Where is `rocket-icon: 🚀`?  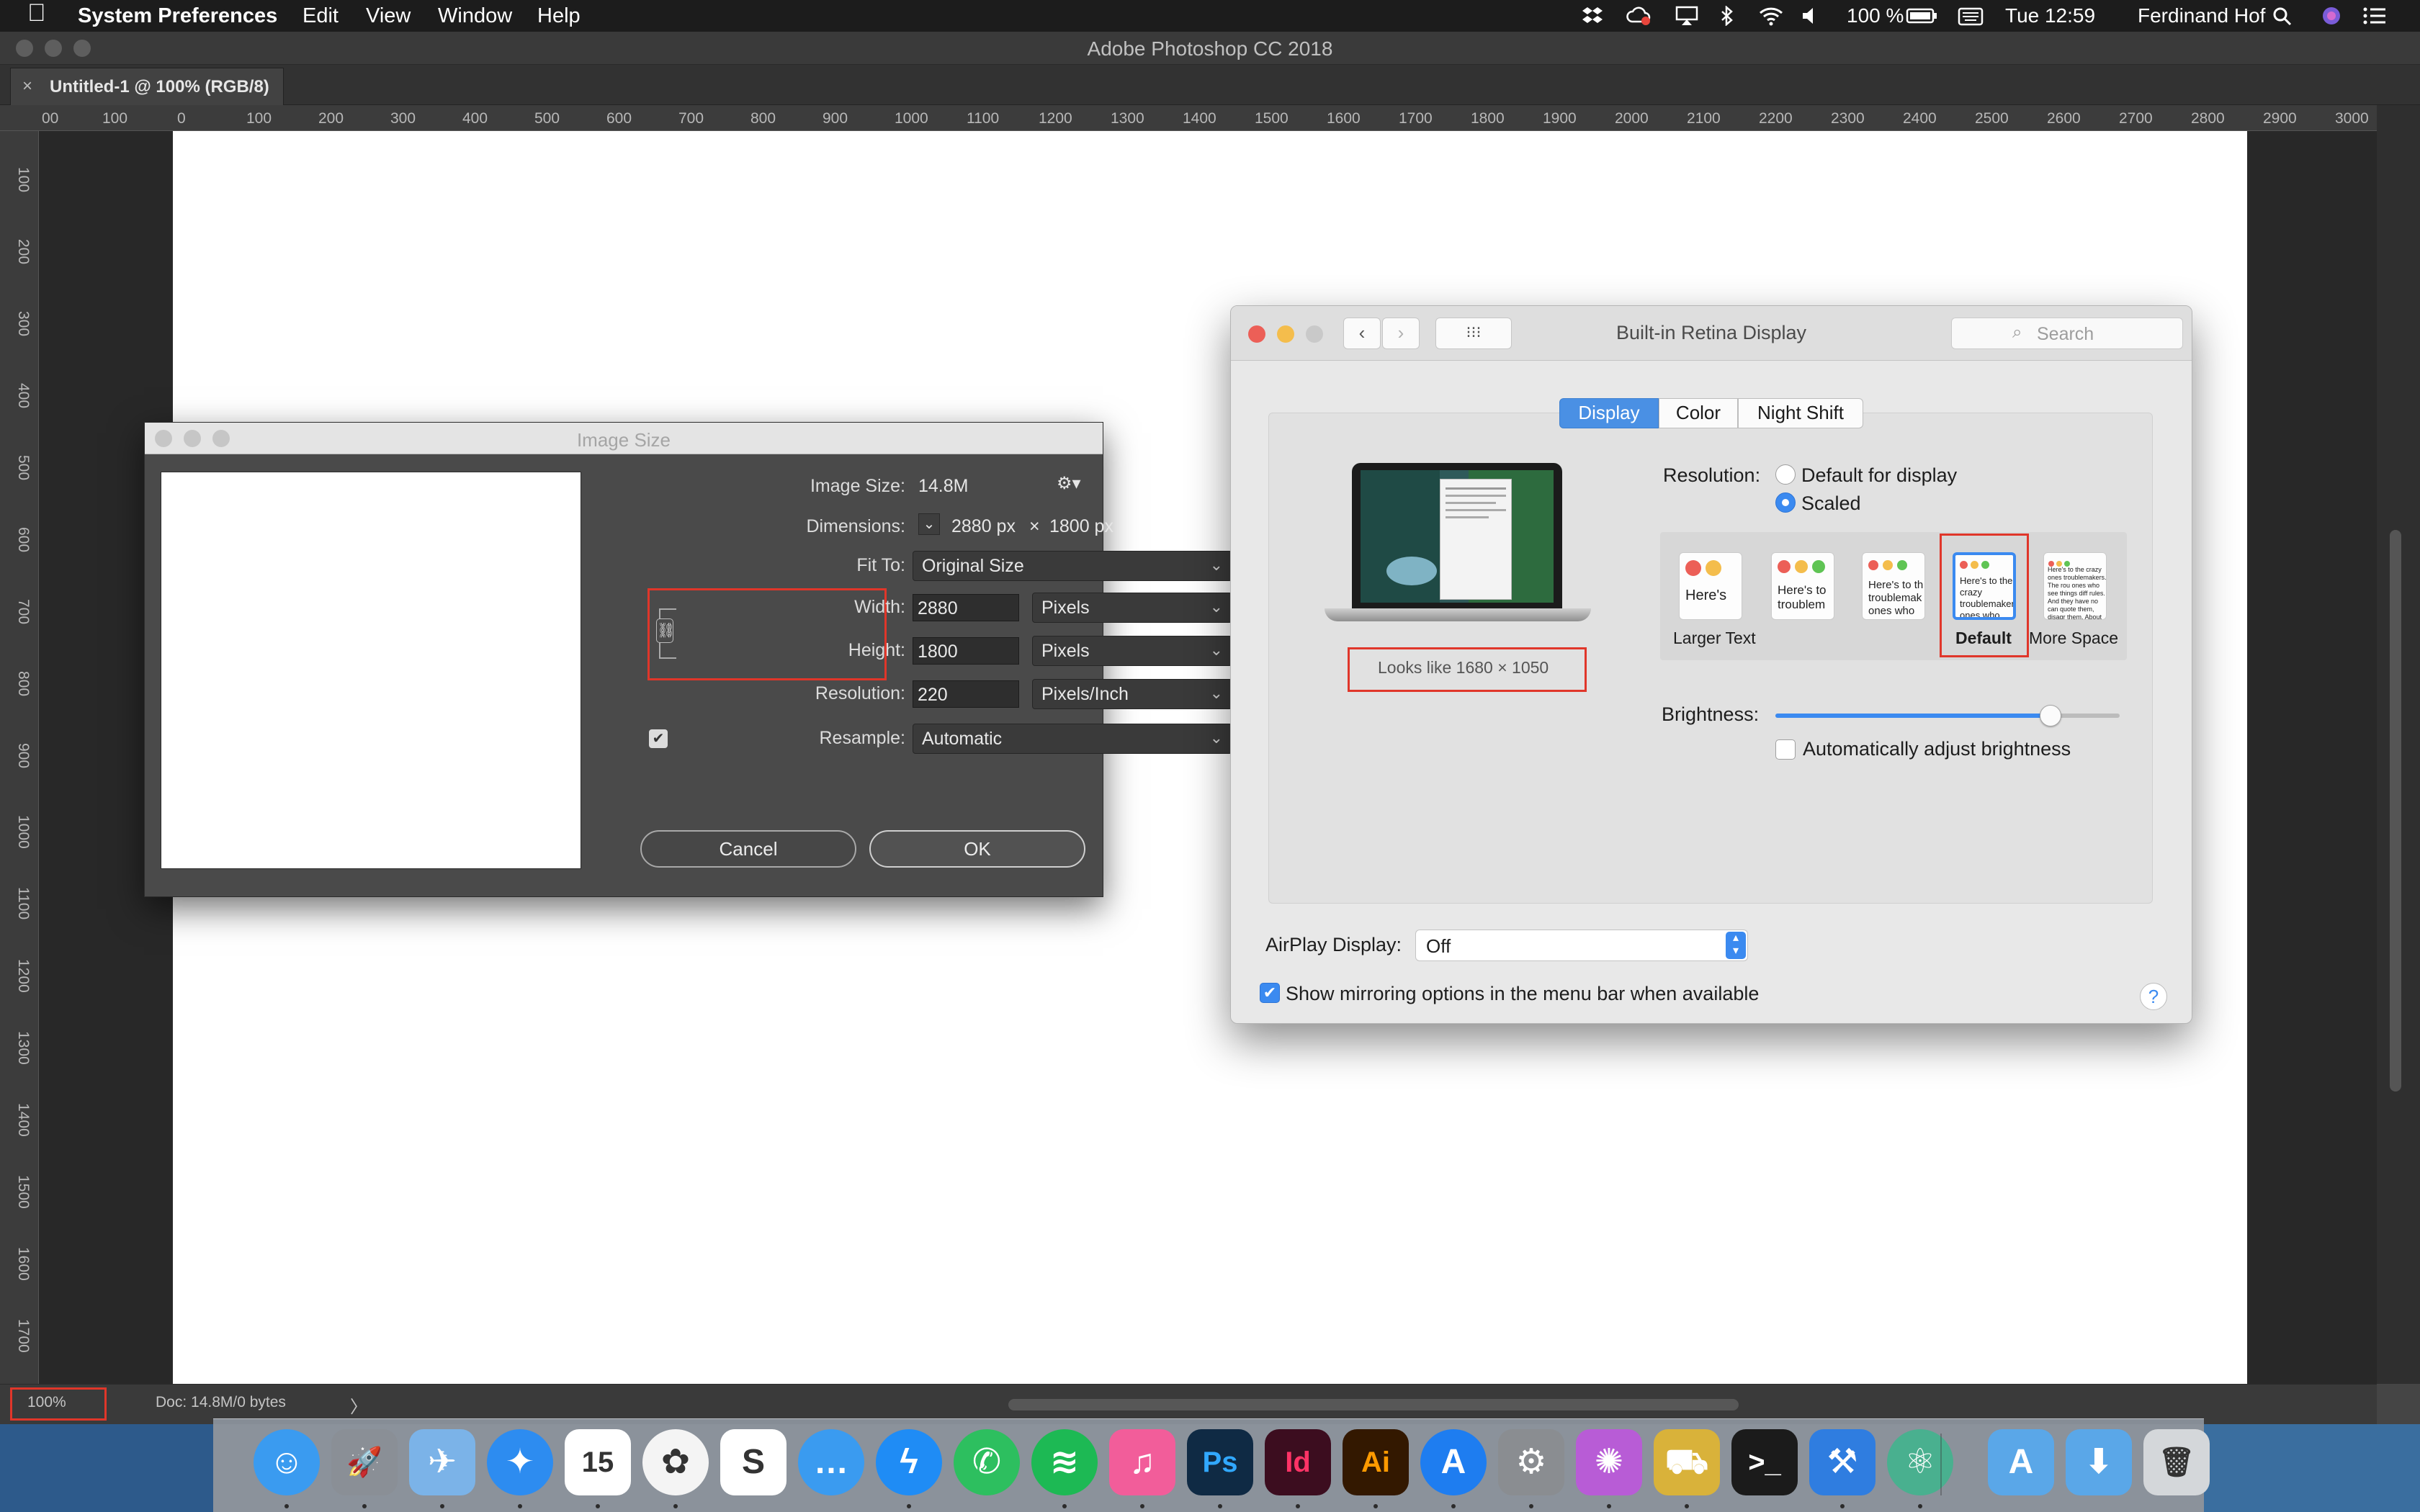
rocket-icon: 🚀 is located at coordinates (364, 1462).